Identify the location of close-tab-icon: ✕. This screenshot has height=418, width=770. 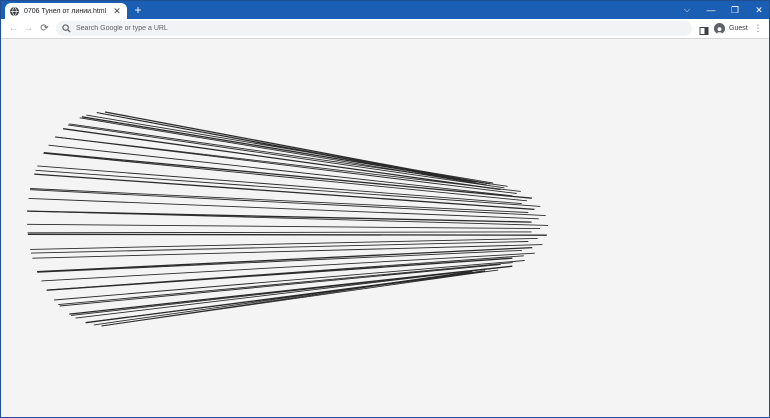
(117, 11).